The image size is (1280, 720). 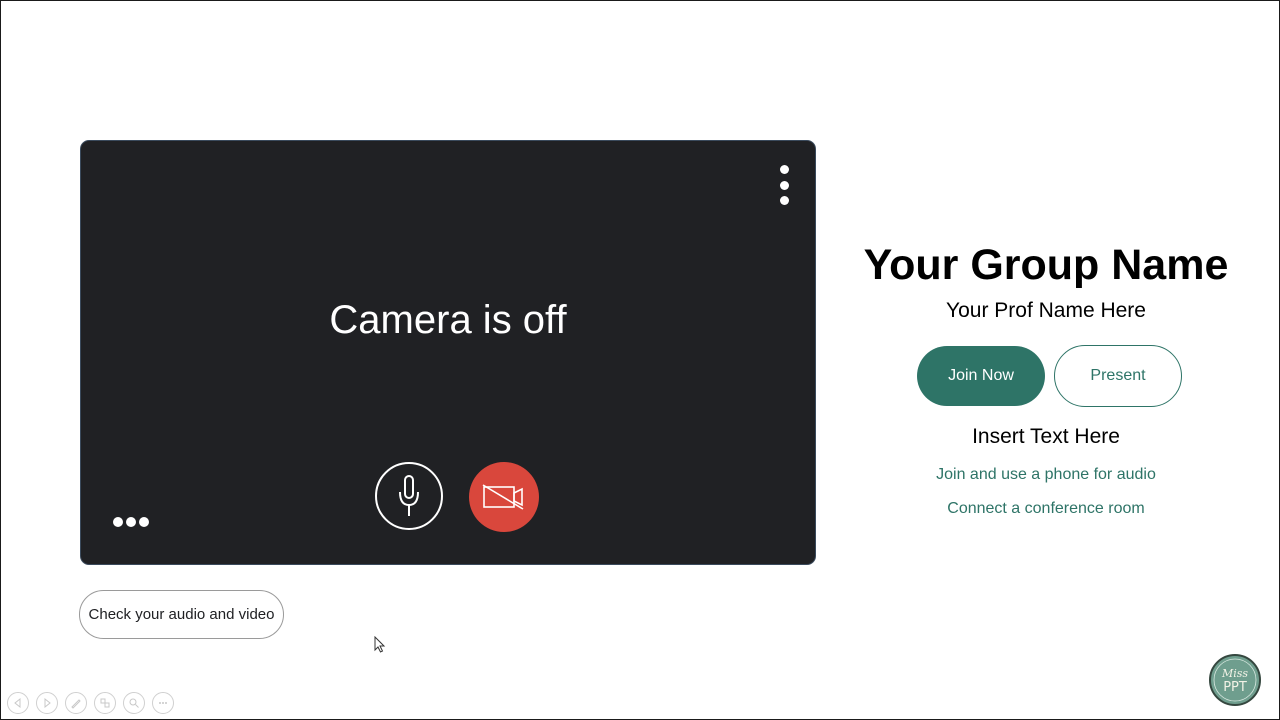 I want to click on camera-off-label: Camera is off, so click(x=448, y=320).